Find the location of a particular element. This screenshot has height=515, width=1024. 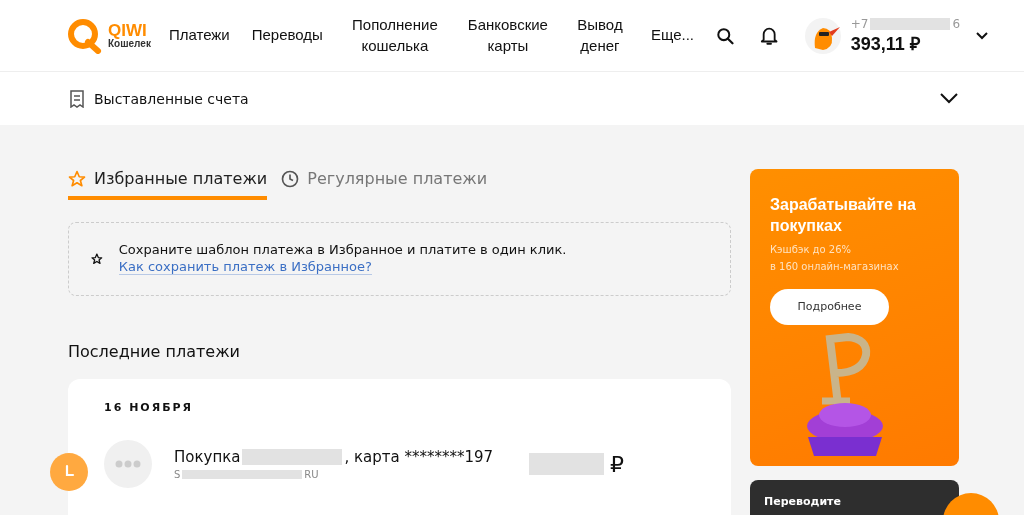

payment-title: Покупка is located at coordinates (207, 457).